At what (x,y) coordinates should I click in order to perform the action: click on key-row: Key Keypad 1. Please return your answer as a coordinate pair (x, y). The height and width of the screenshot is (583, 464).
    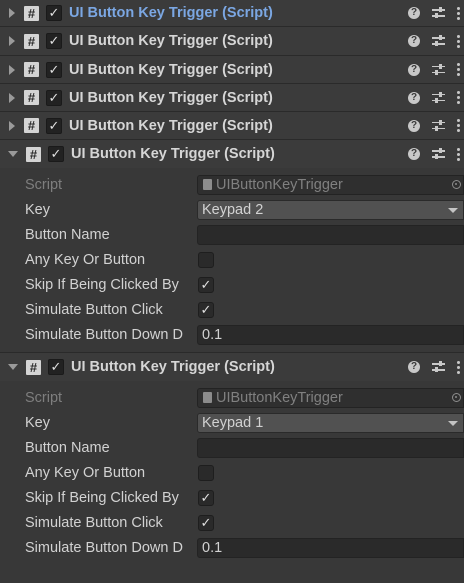
    Looking at the image, I should click on (232, 422).